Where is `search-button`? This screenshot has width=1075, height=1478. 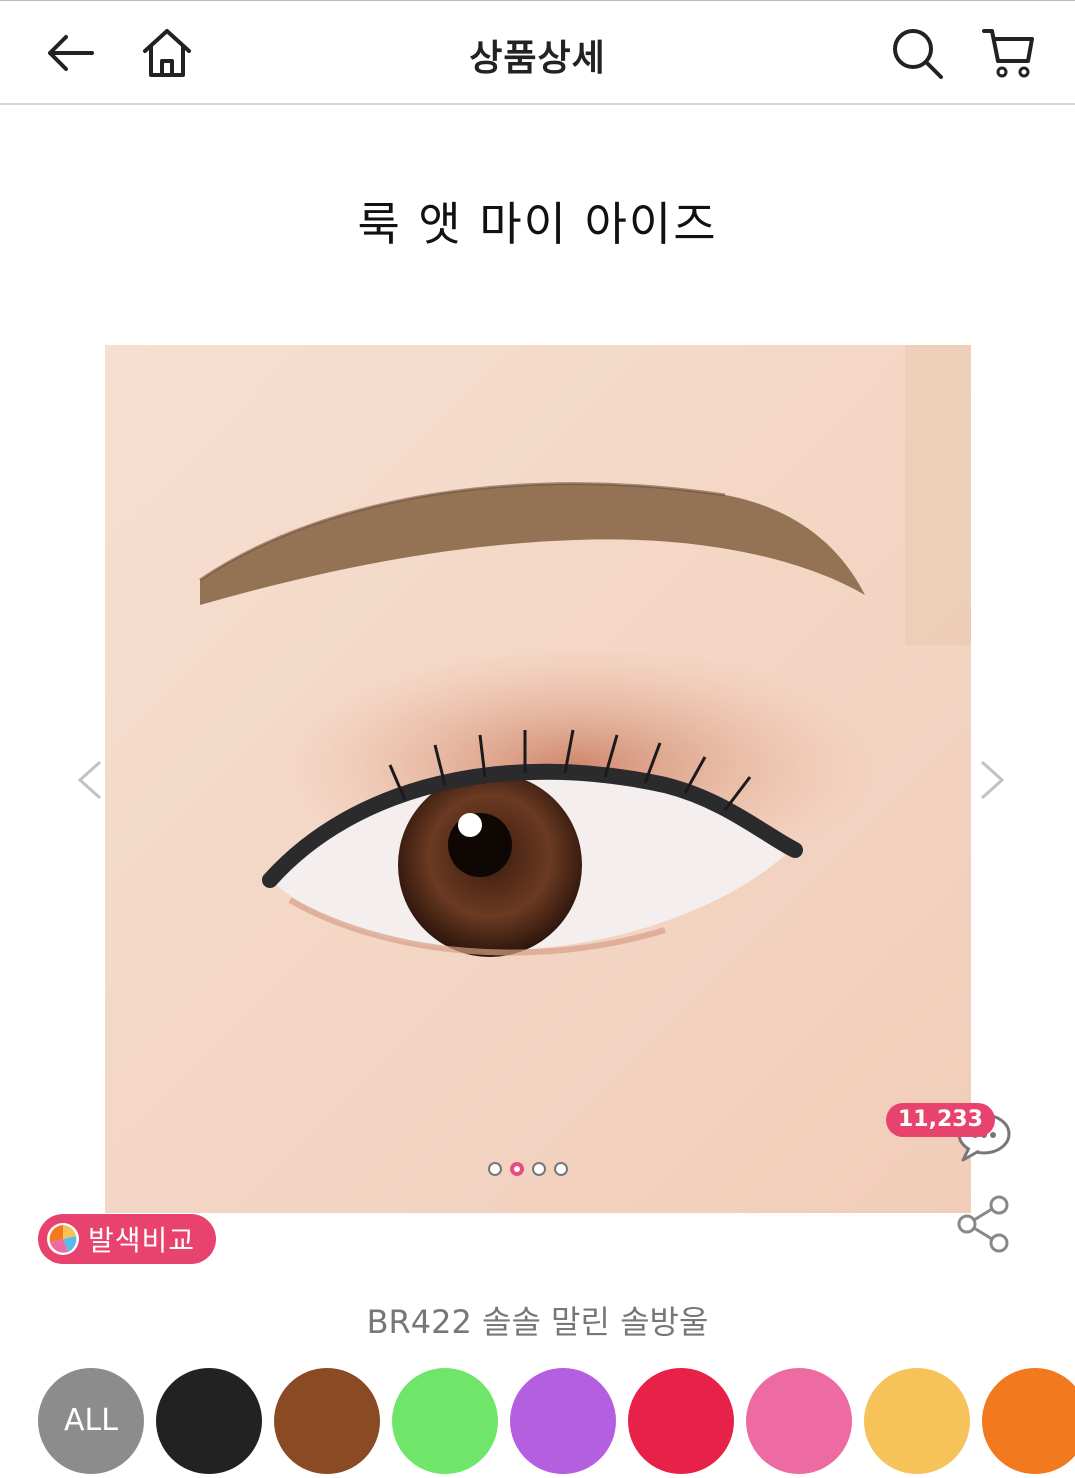 search-button is located at coordinates (917, 53).